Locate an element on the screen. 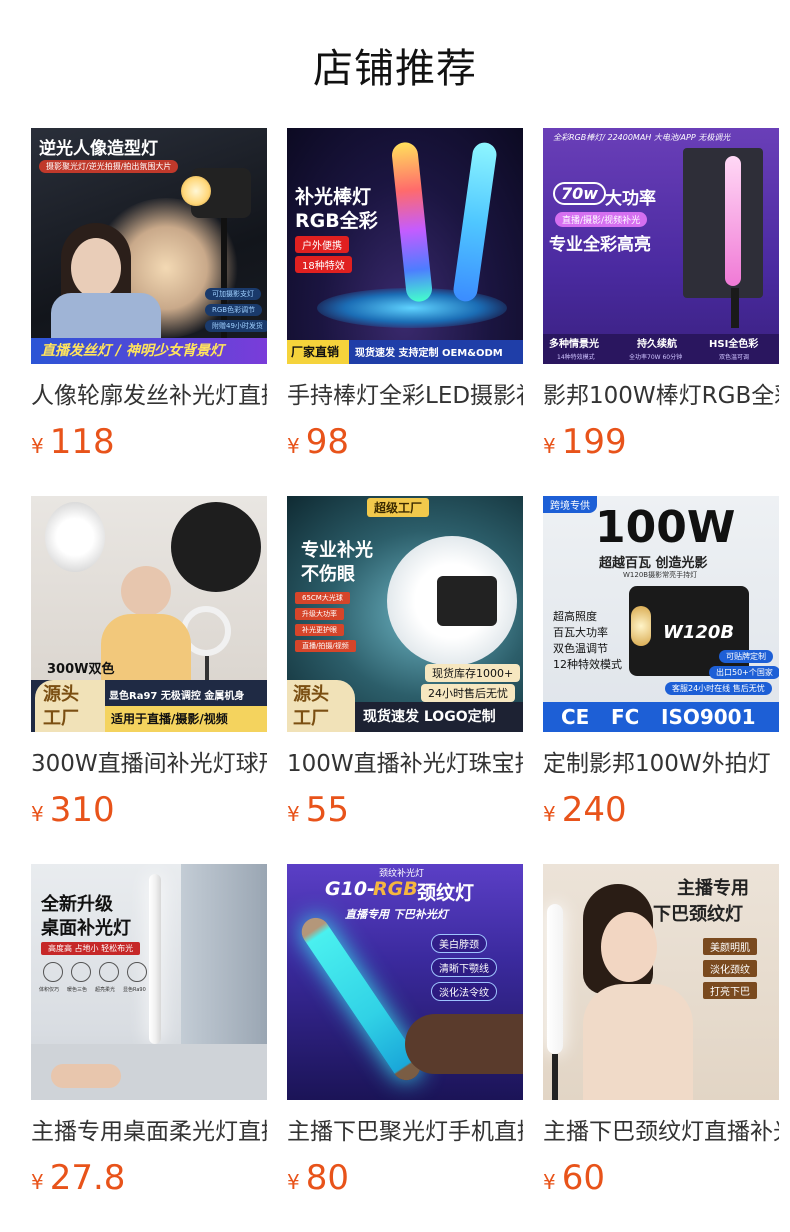 The height and width of the screenshot is (1232, 790). image-tag: 客服24小时在线 售后无忧 is located at coordinates (718, 688).